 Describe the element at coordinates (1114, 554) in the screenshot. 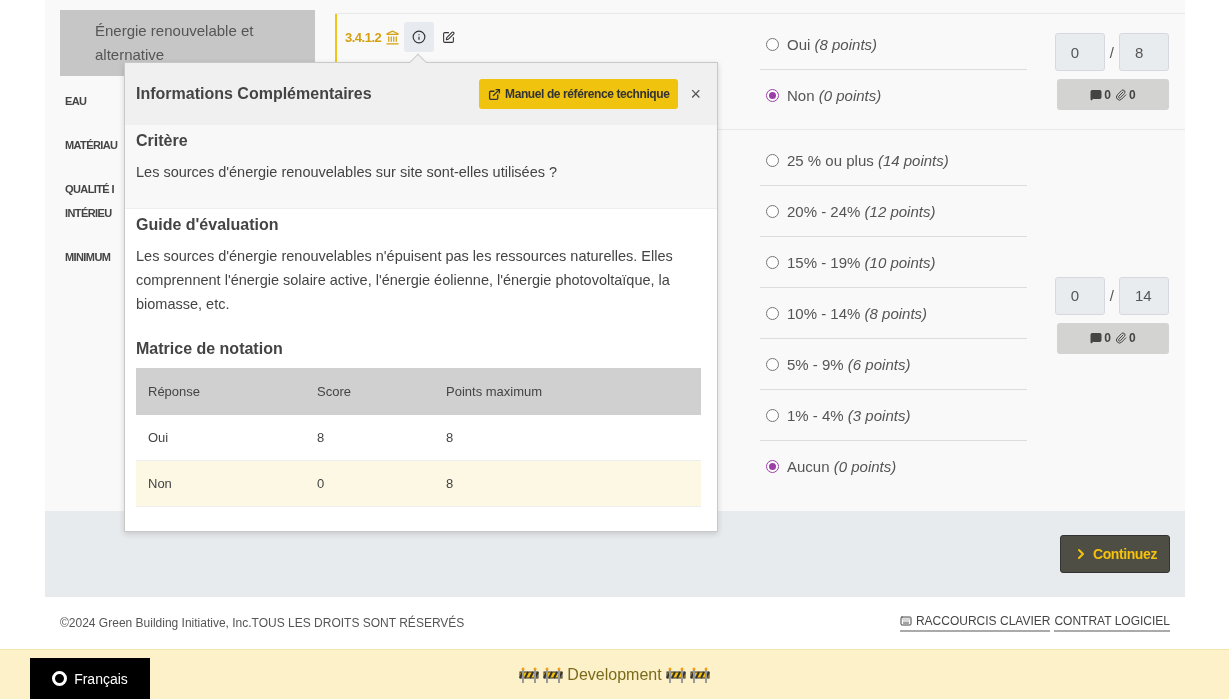

I see `continue-button: Continuez` at that location.